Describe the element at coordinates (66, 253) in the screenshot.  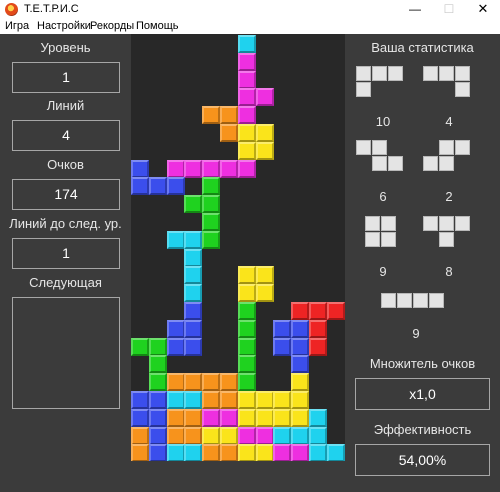
I see `lines-to-next-level-value: 1` at that location.